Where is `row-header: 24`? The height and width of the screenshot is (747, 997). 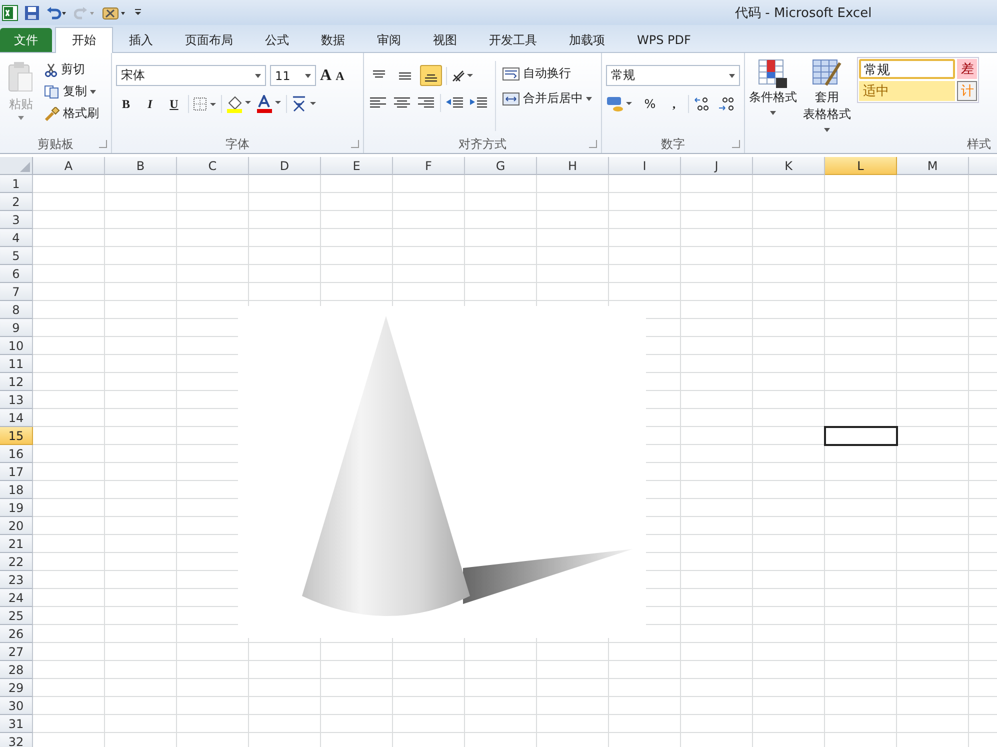
row-header: 24 is located at coordinates (16, 598).